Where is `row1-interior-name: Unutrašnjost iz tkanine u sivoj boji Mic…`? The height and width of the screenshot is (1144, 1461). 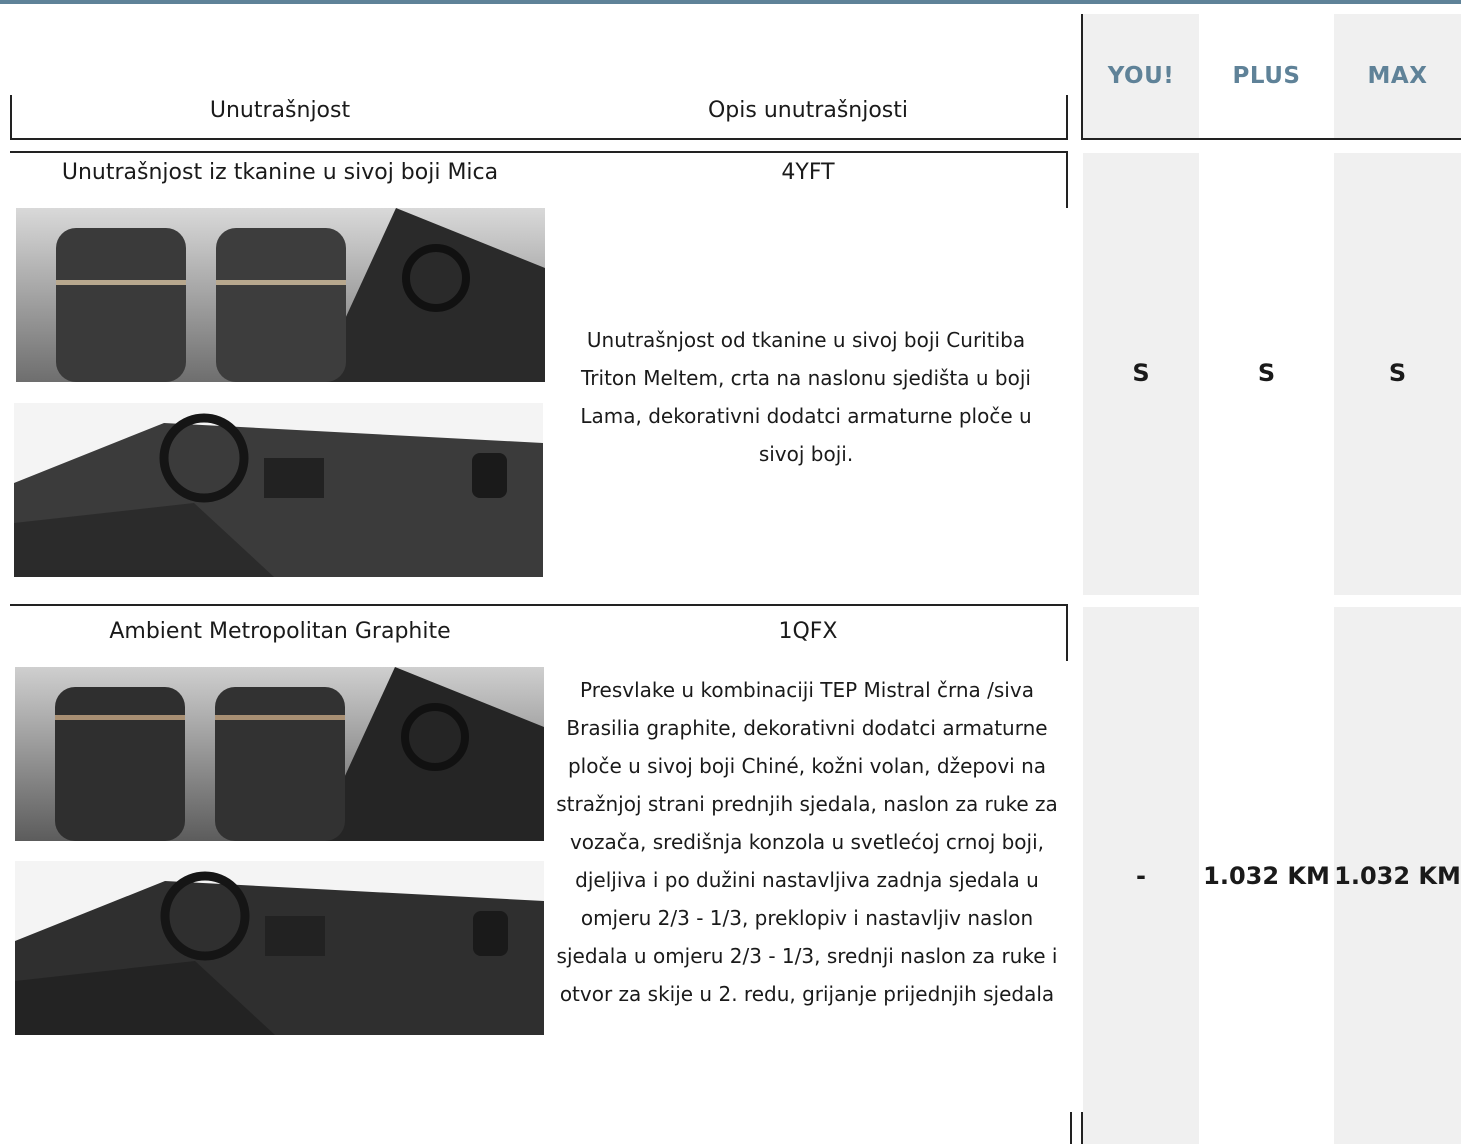 row1-interior-name: Unutrašnjost iz tkanine u sivoj boji Mic… is located at coordinates (280, 172).